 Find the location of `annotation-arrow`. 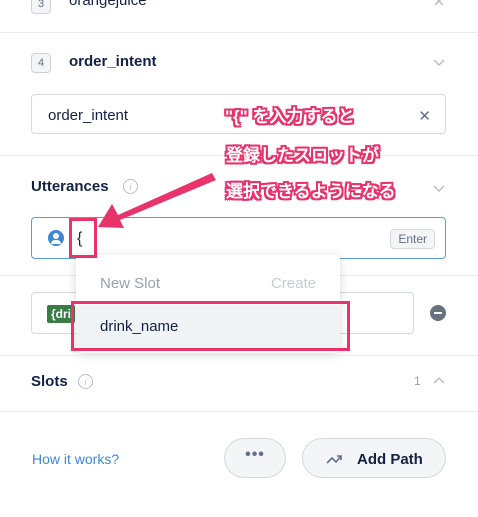

annotation-arrow is located at coordinates (157, 200).